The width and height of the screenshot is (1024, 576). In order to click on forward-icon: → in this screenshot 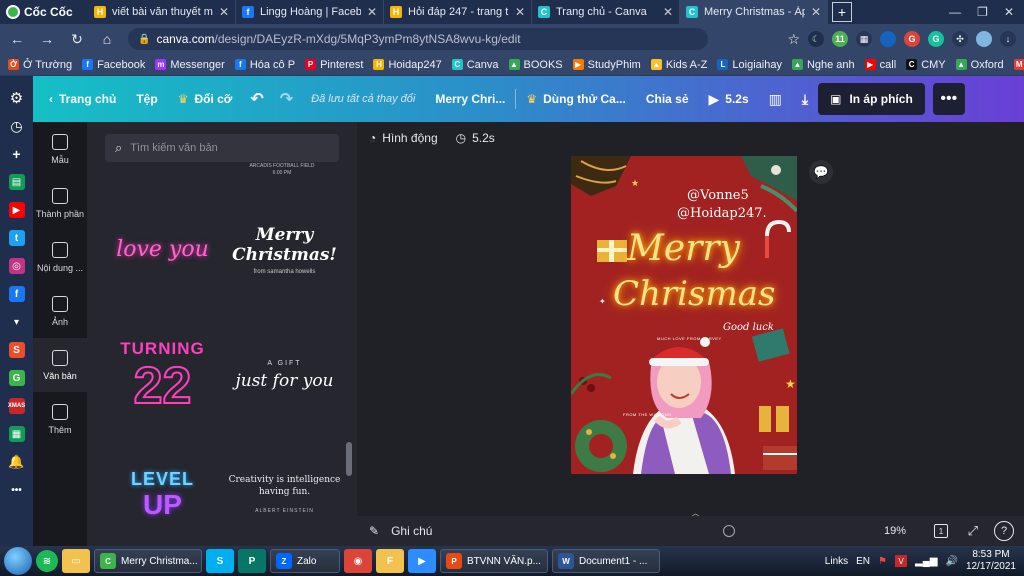, I will do `click(47, 39)`.